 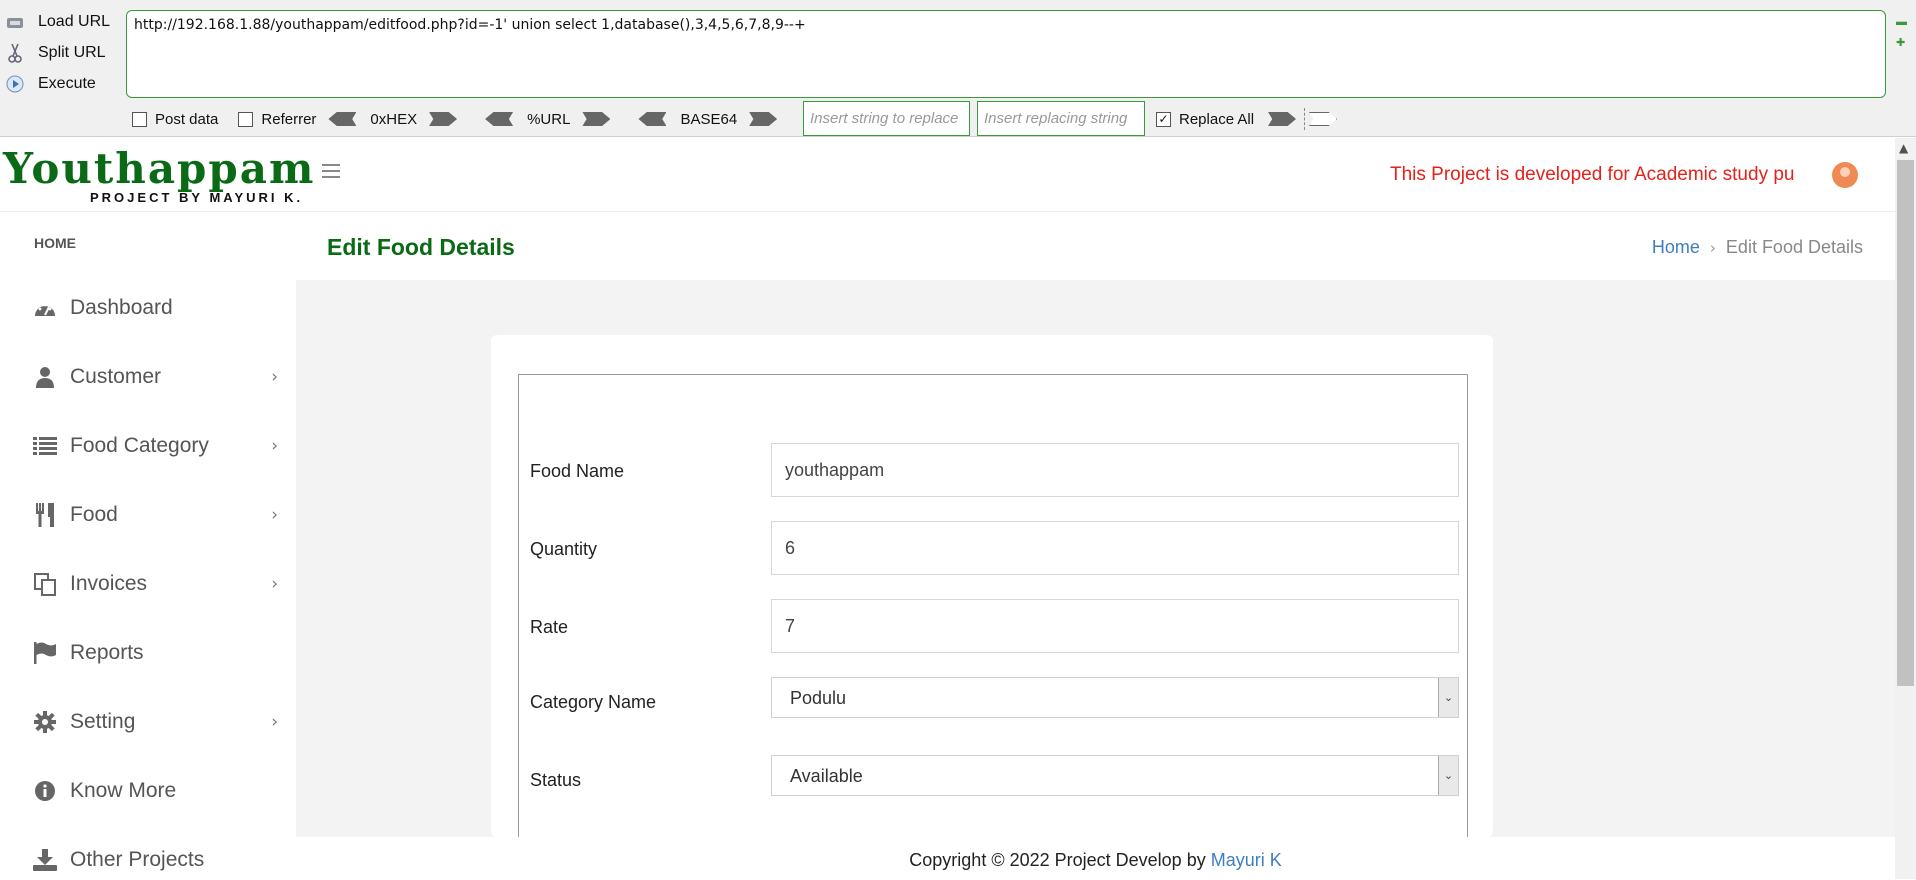 I want to click on status-row: Status Available ⌄, so click(x=994, y=782).